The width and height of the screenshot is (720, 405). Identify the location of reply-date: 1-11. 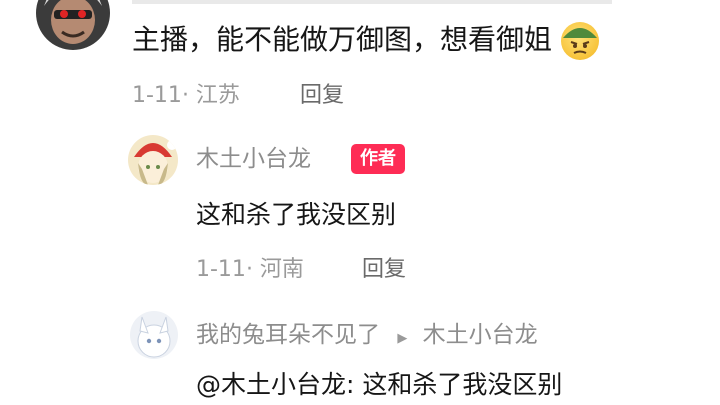
(221, 269).